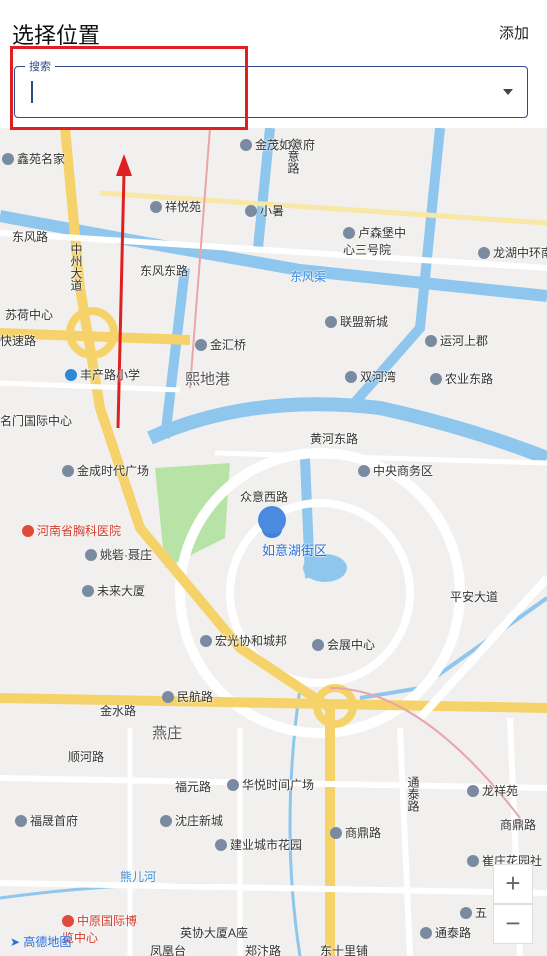 This screenshot has width=547, height=956. Describe the element at coordinates (214, 932) in the screenshot. I see `poi-label: 英协大厦A座` at that location.